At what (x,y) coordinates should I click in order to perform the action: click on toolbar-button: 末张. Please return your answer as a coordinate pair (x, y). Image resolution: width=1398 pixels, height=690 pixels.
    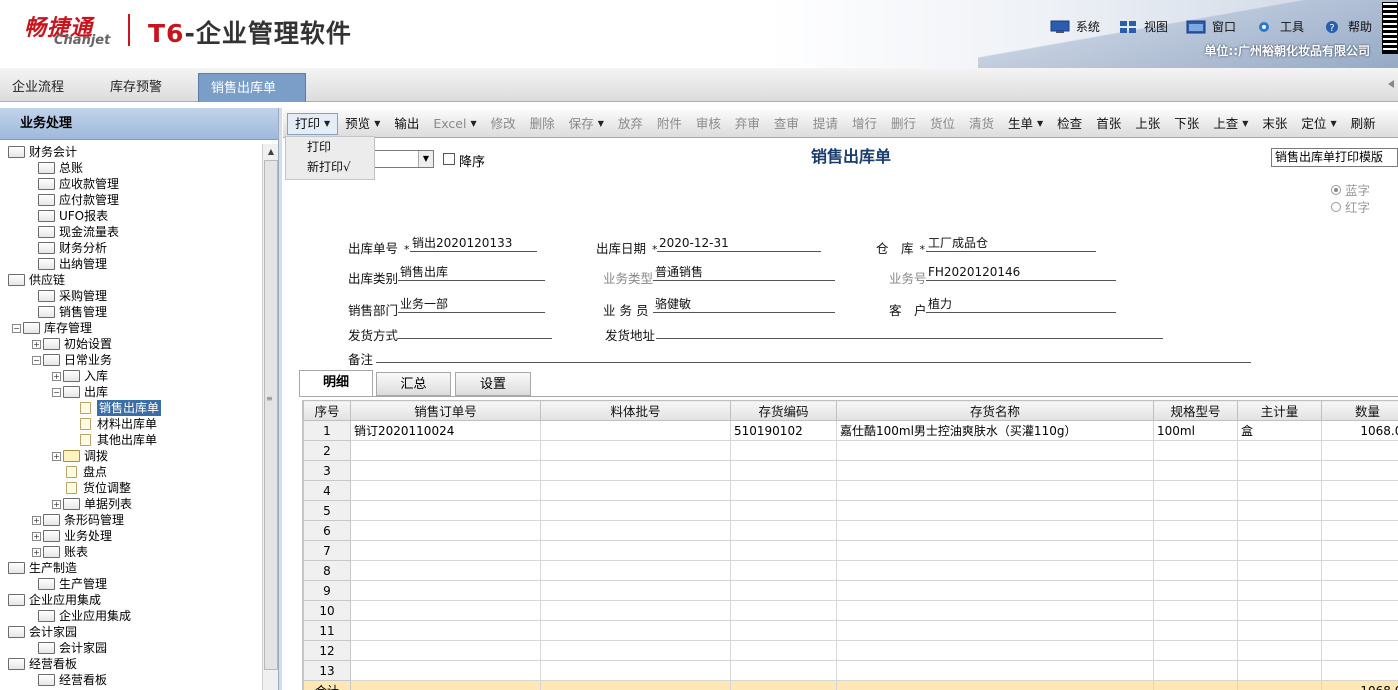
    Looking at the image, I should click on (1274, 124).